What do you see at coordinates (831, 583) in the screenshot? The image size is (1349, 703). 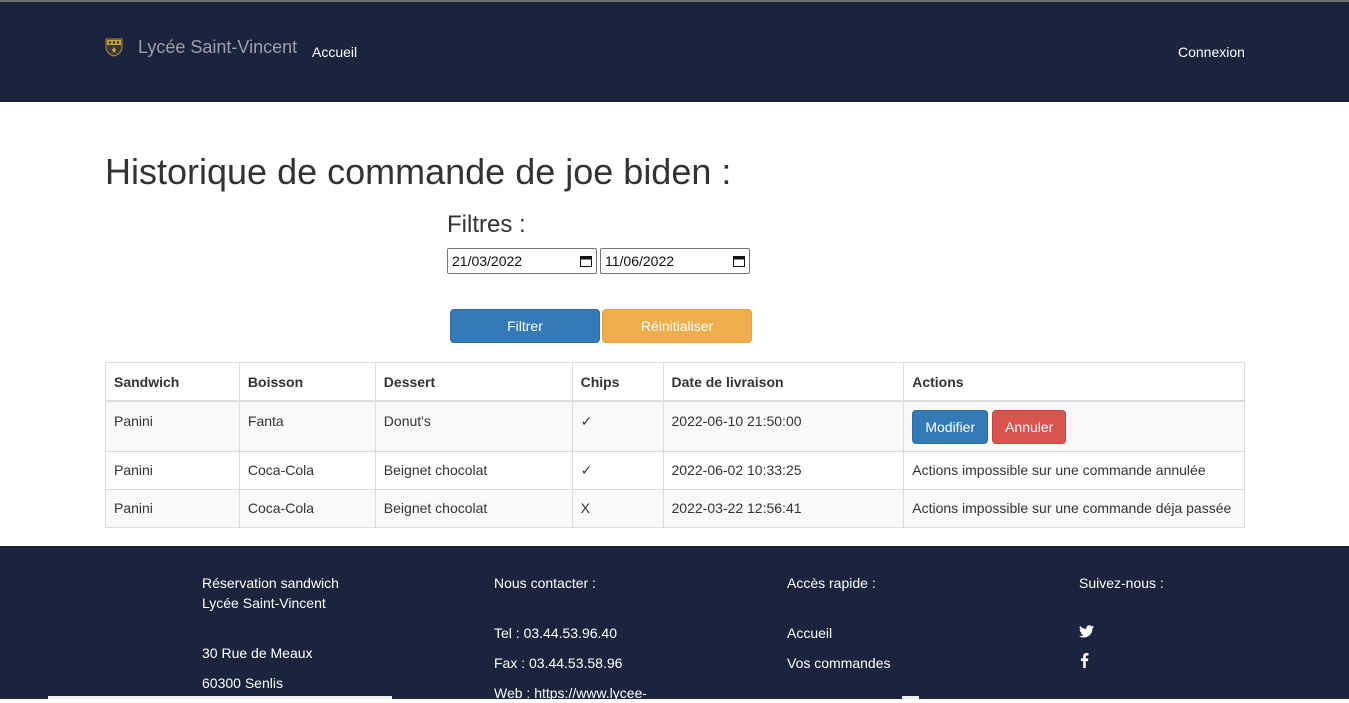 I see `footer-quick-title: Accès rapide :` at bounding box center [831, 583].